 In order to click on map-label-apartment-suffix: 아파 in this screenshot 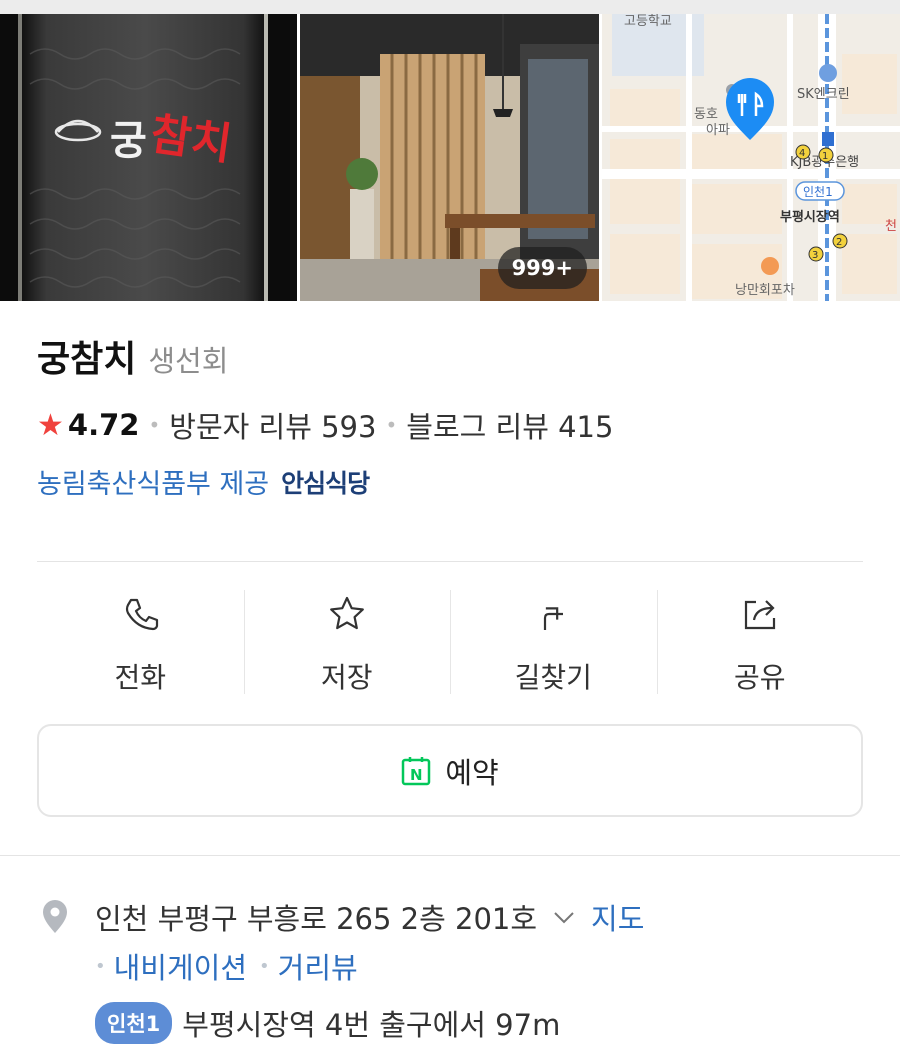, I will do `click(718, 130)`.